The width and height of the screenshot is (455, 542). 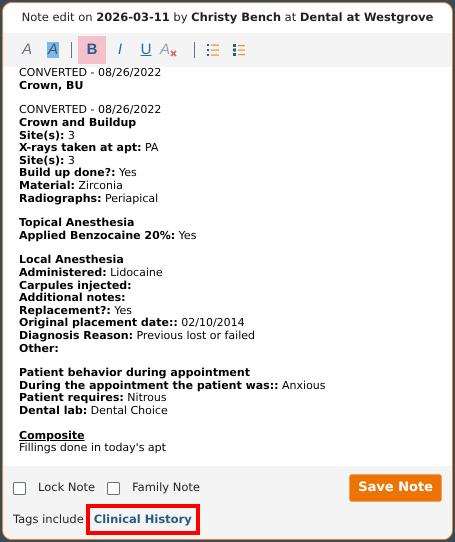 I want to click on numbered-list-icon, so click(x=213, y=50).